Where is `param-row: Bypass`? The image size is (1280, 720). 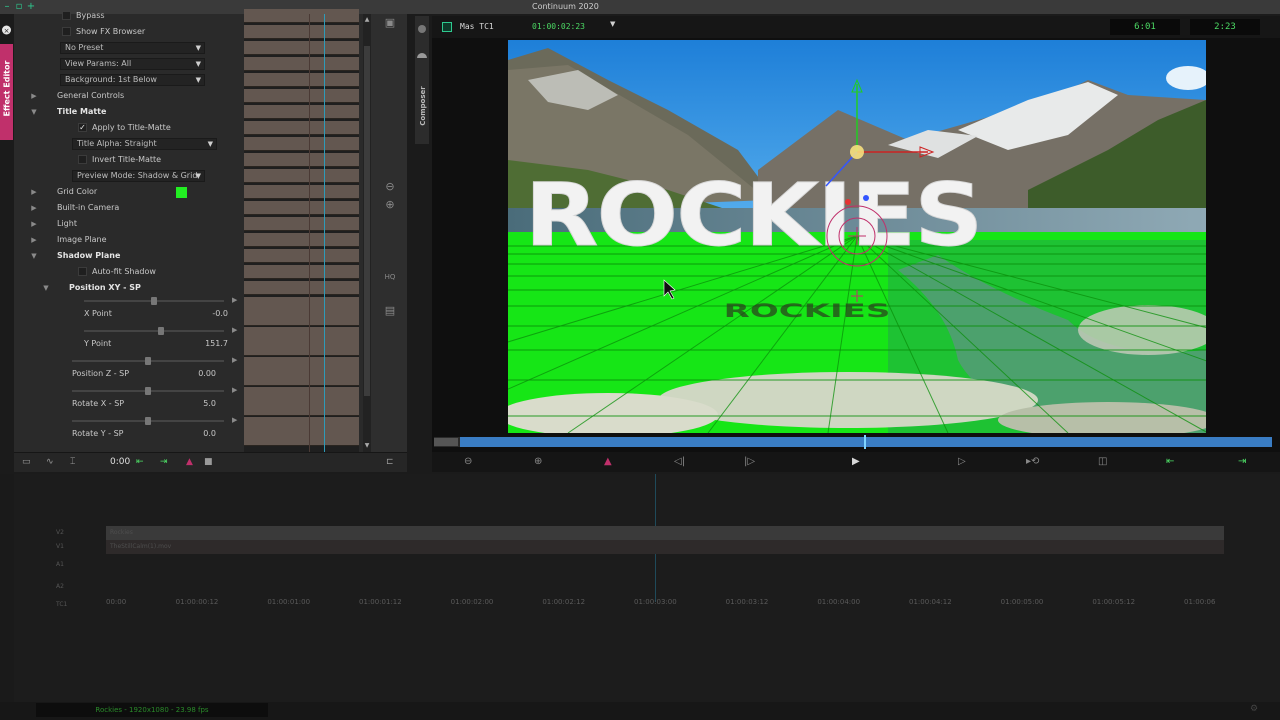
param-row: Bypass is located at coordinates (130, 16).